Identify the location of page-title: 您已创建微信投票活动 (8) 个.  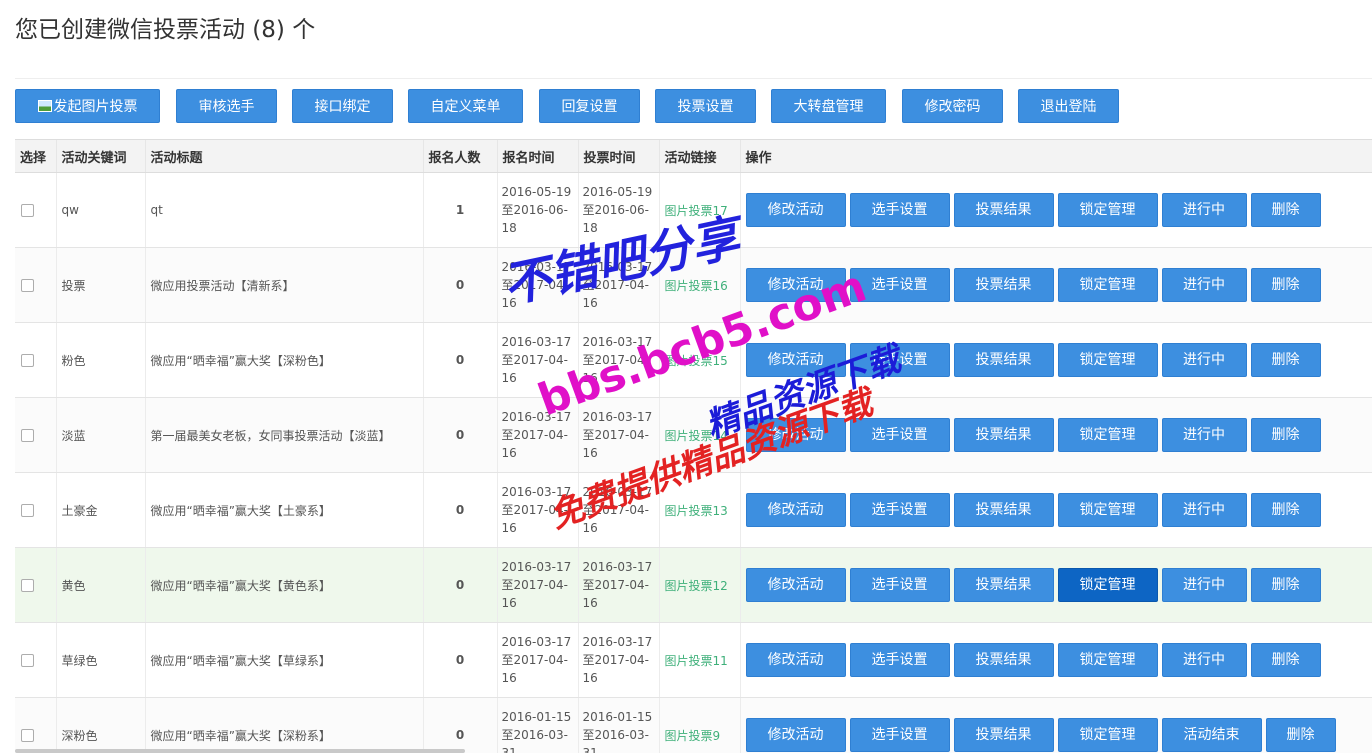
(165, 30).